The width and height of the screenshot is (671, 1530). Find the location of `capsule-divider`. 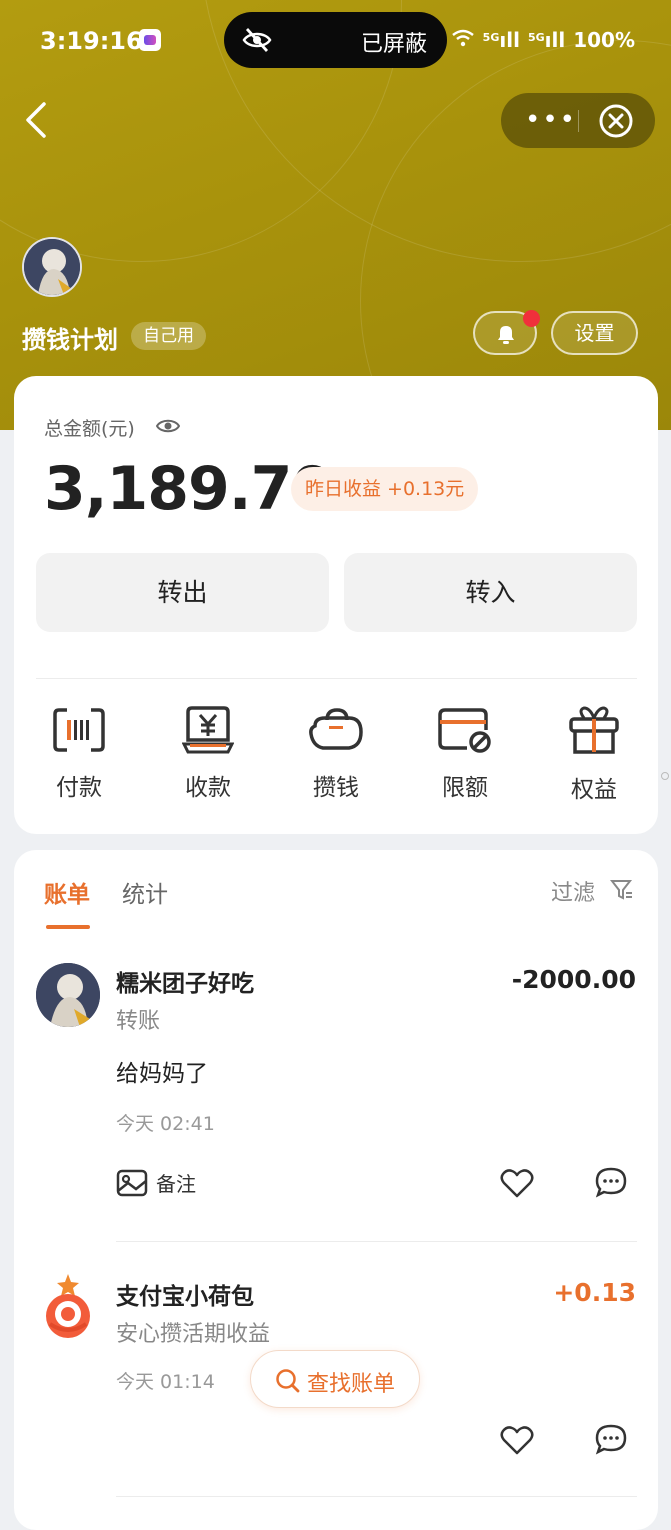

capsule-divider is located at coordinates (578, 121).